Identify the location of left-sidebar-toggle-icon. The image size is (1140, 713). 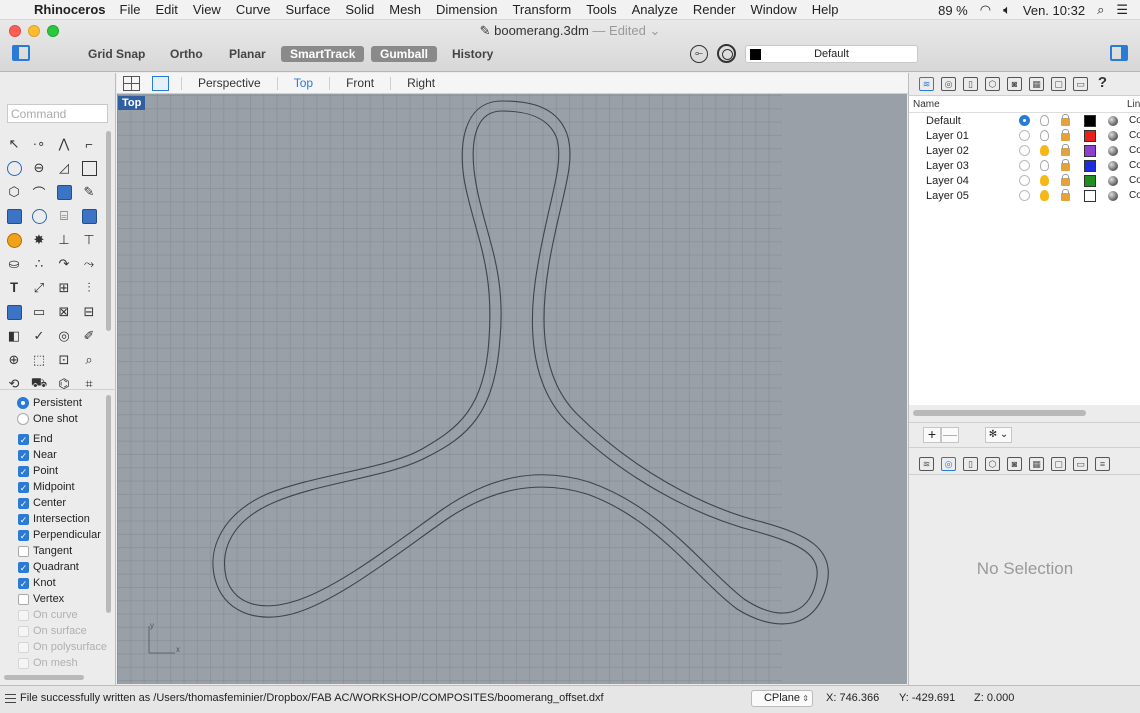
(21, 53).